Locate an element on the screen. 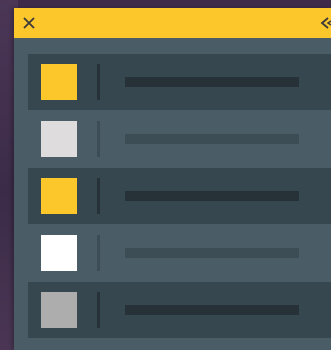 This screenshot has height=350, width=331. chevron-left-icon is located at coordinates (325, 23).